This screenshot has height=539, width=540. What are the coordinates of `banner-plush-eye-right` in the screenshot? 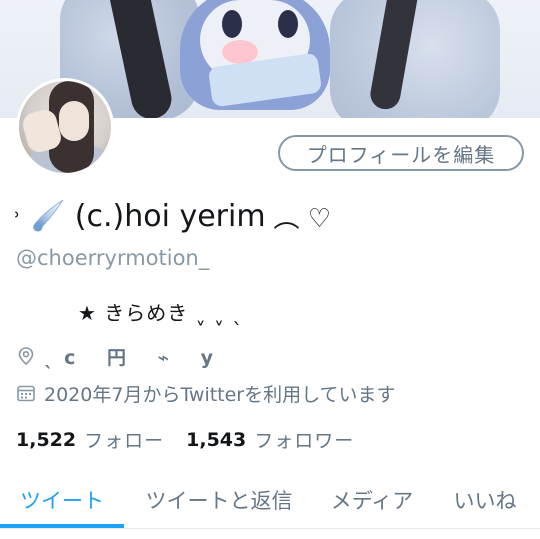 It's located at (288, 24).